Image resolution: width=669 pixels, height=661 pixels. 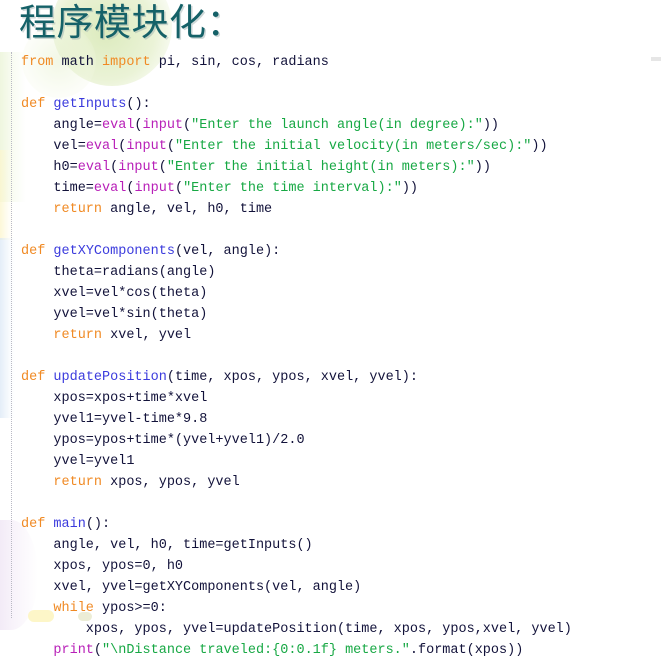 What do you see at coordinates (73, 650) in the screenshot?
I see `code-token-fn: print` at bounding box center [73, 650].